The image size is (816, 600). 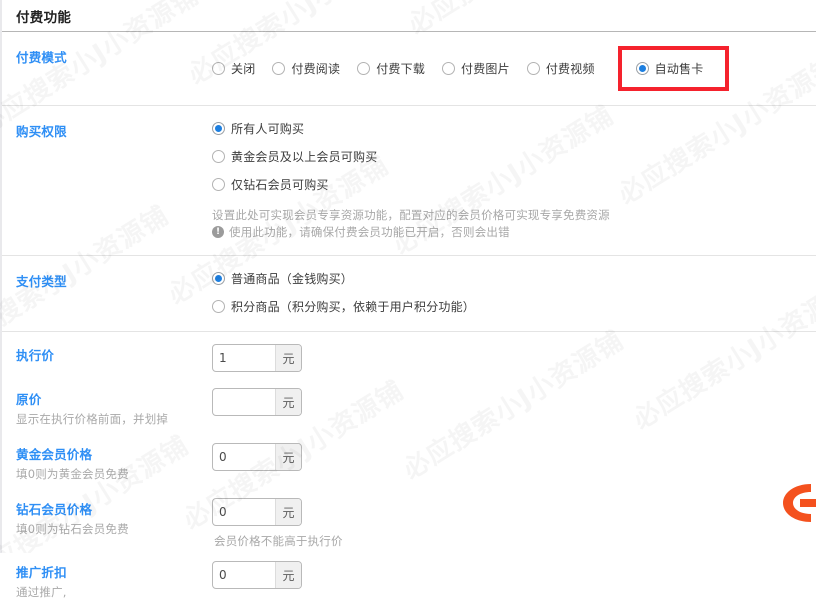 What do you see at coordinates (316, 69) in the screenshot?
I see `radio-label: 付费阅读` at bounding box center [316, 69].